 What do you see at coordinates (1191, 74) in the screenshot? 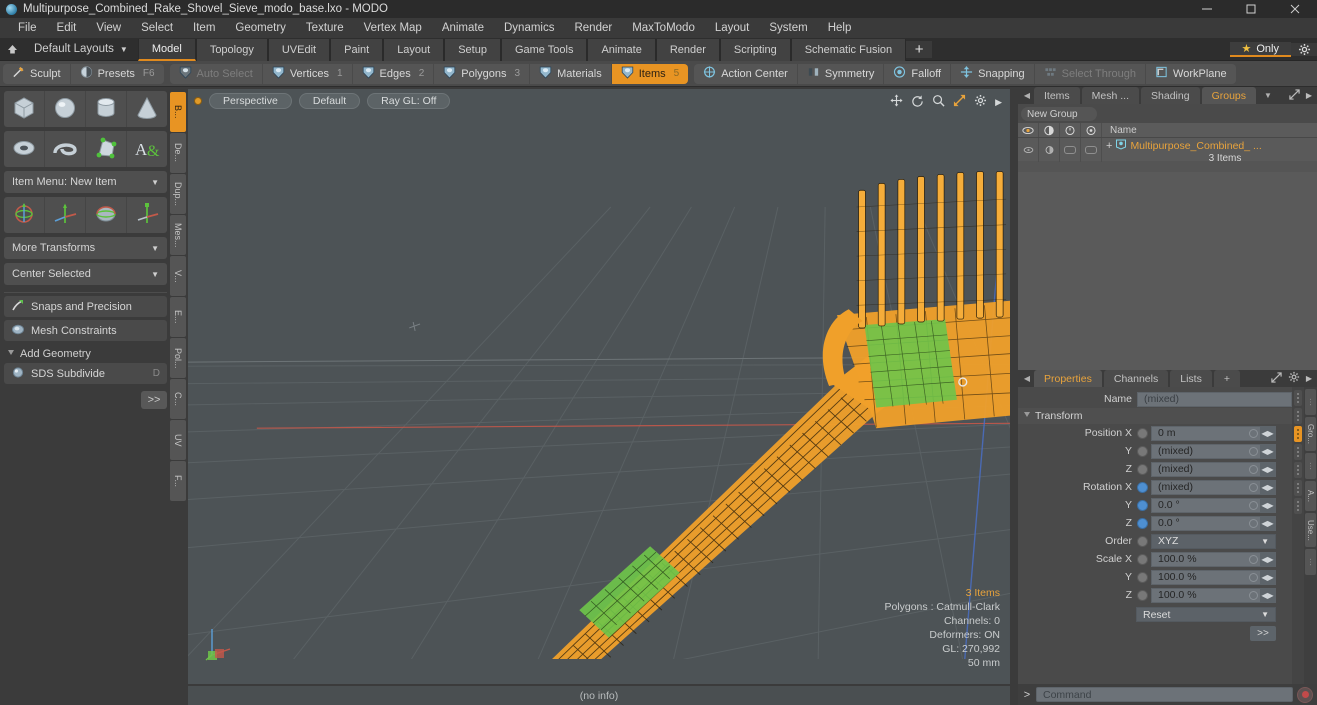
I see `mode-button-workplane: WorkPlane` at bounding box center [1191, 74].